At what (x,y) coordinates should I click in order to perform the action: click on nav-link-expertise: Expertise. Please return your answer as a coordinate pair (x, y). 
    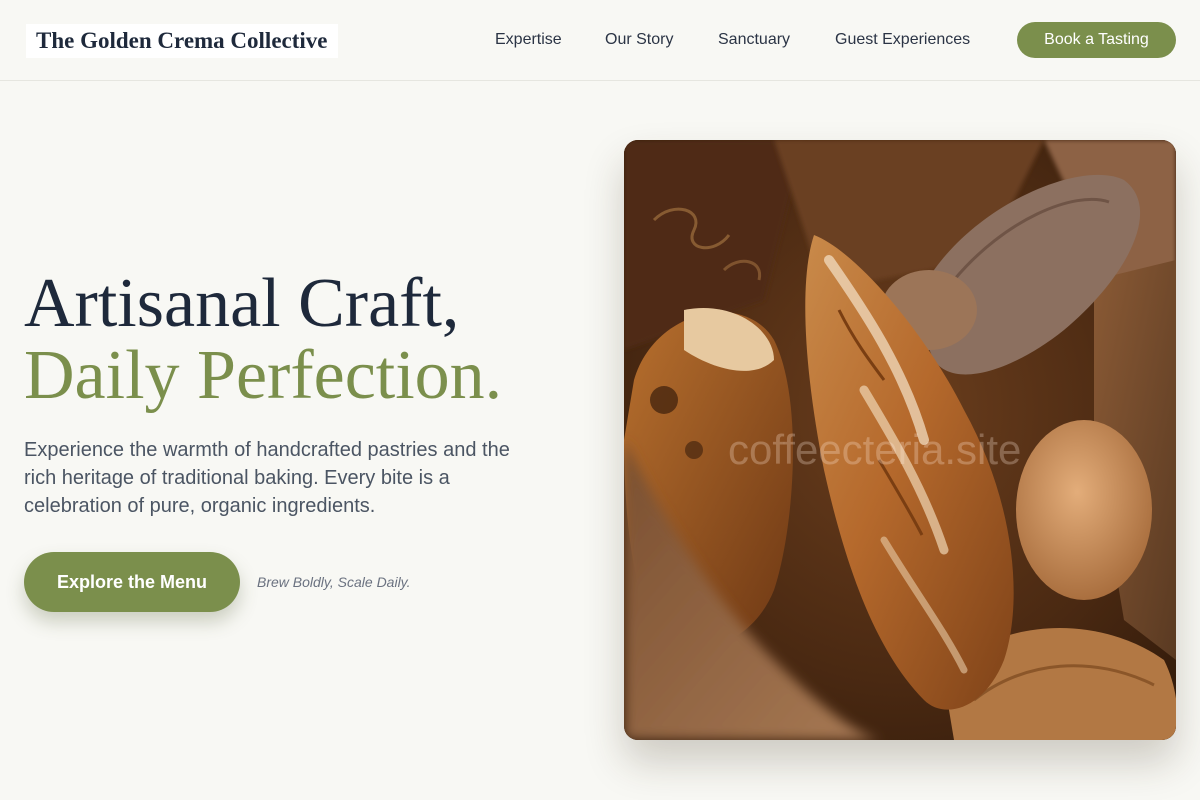
    Looking at the image, I should click on (528, 40).